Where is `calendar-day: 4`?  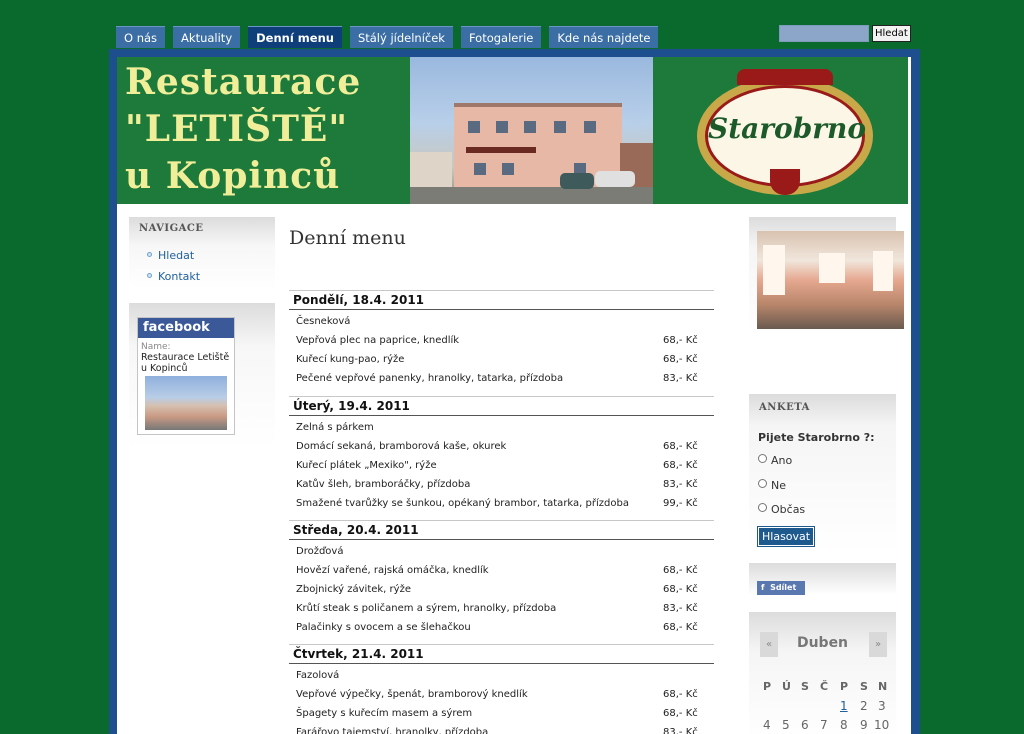
calendar-day: 4 is located at coordinates (767, 725).